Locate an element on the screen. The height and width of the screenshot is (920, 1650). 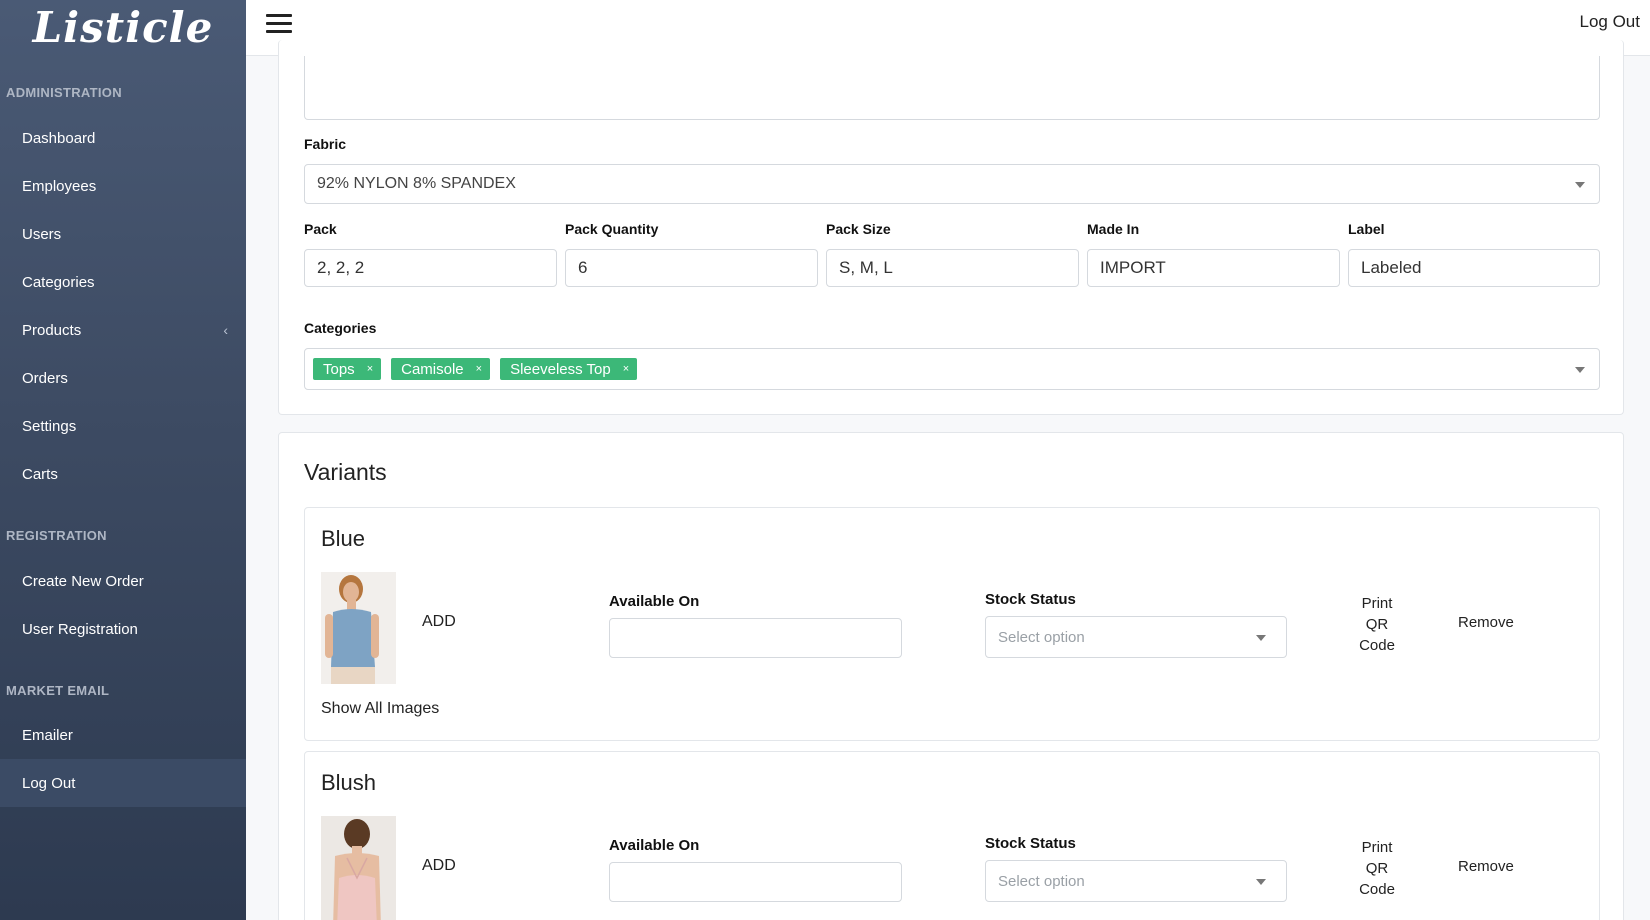
sidebar-item-dashboard: Dashboard is located at coordinates (123, 138).